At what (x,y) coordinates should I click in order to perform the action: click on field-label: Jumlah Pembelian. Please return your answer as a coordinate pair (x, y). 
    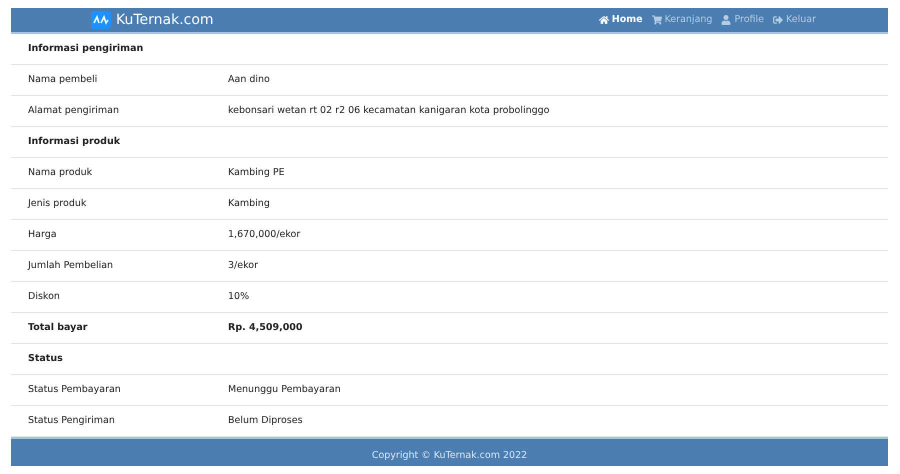
    Looking at the image, I should click on (70, 265).